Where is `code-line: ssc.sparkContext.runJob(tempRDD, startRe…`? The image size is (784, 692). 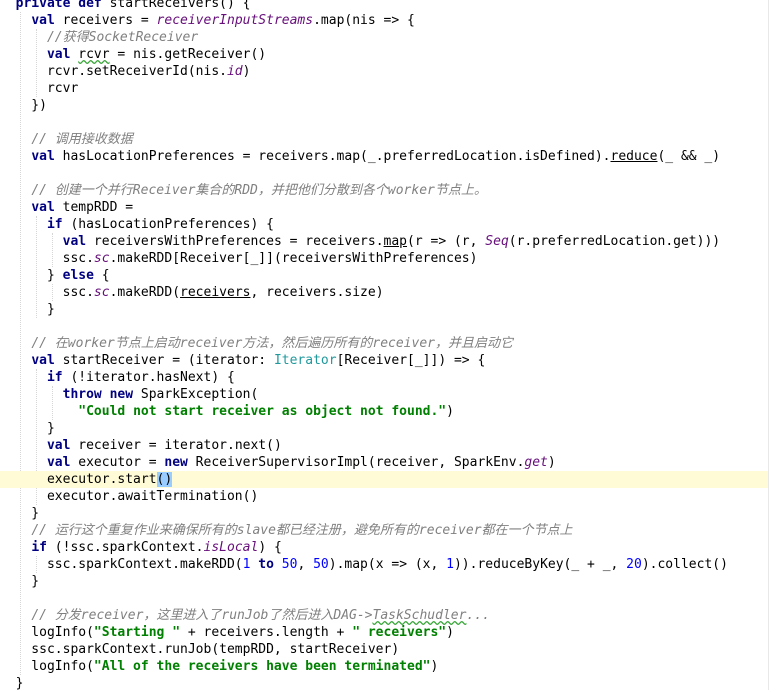 code-line: ssc.sparkContext.runJob(tempRDD, startRe… is located at coordinates (384, 649).